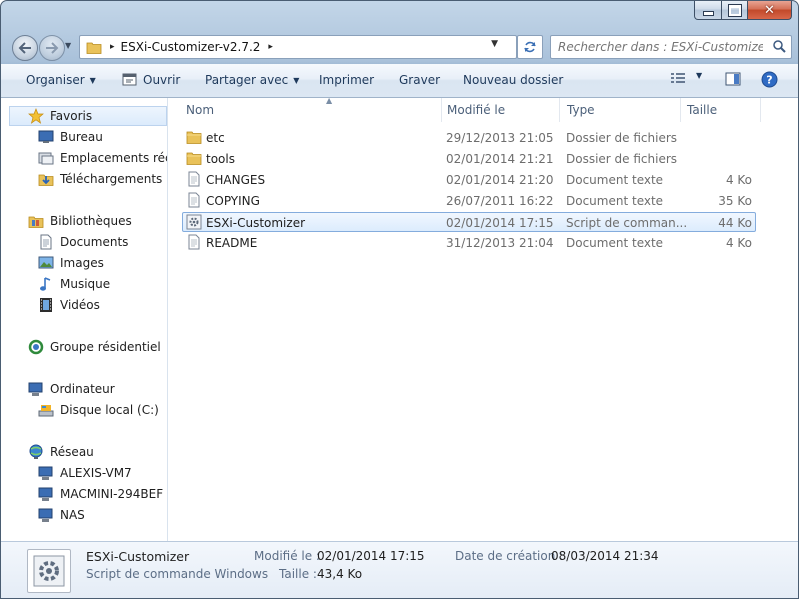  I want to click on sidebar-item-downloads: Téléchargements, so click(84, 179).